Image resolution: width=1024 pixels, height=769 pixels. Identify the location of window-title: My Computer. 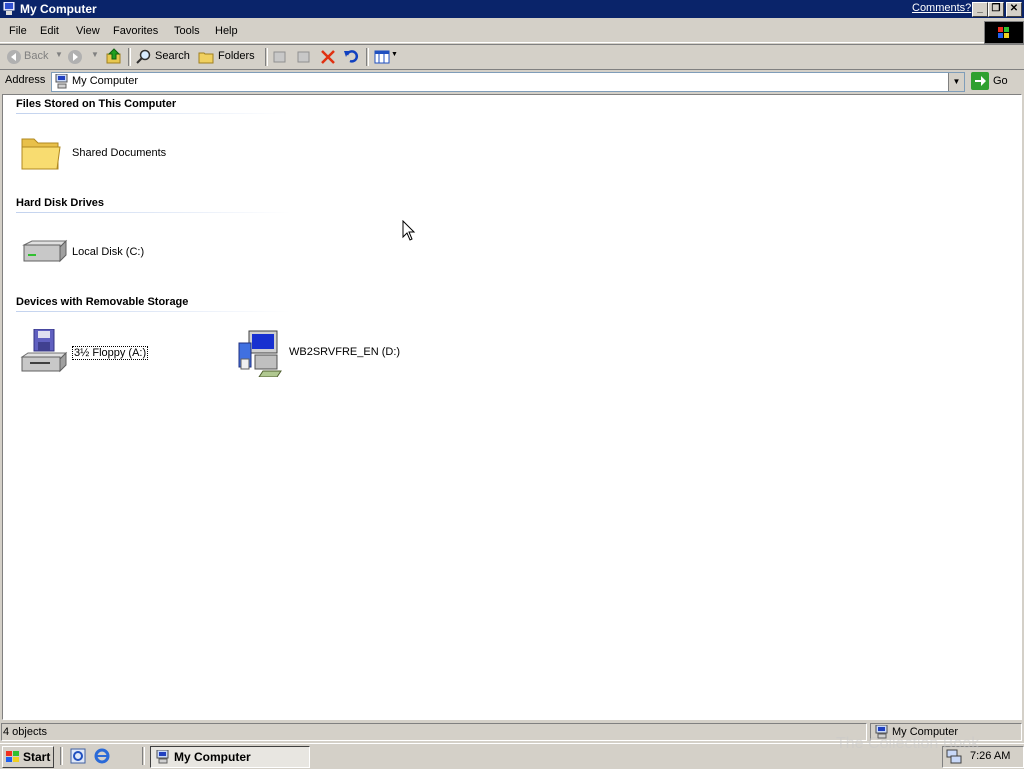
(58, 9).